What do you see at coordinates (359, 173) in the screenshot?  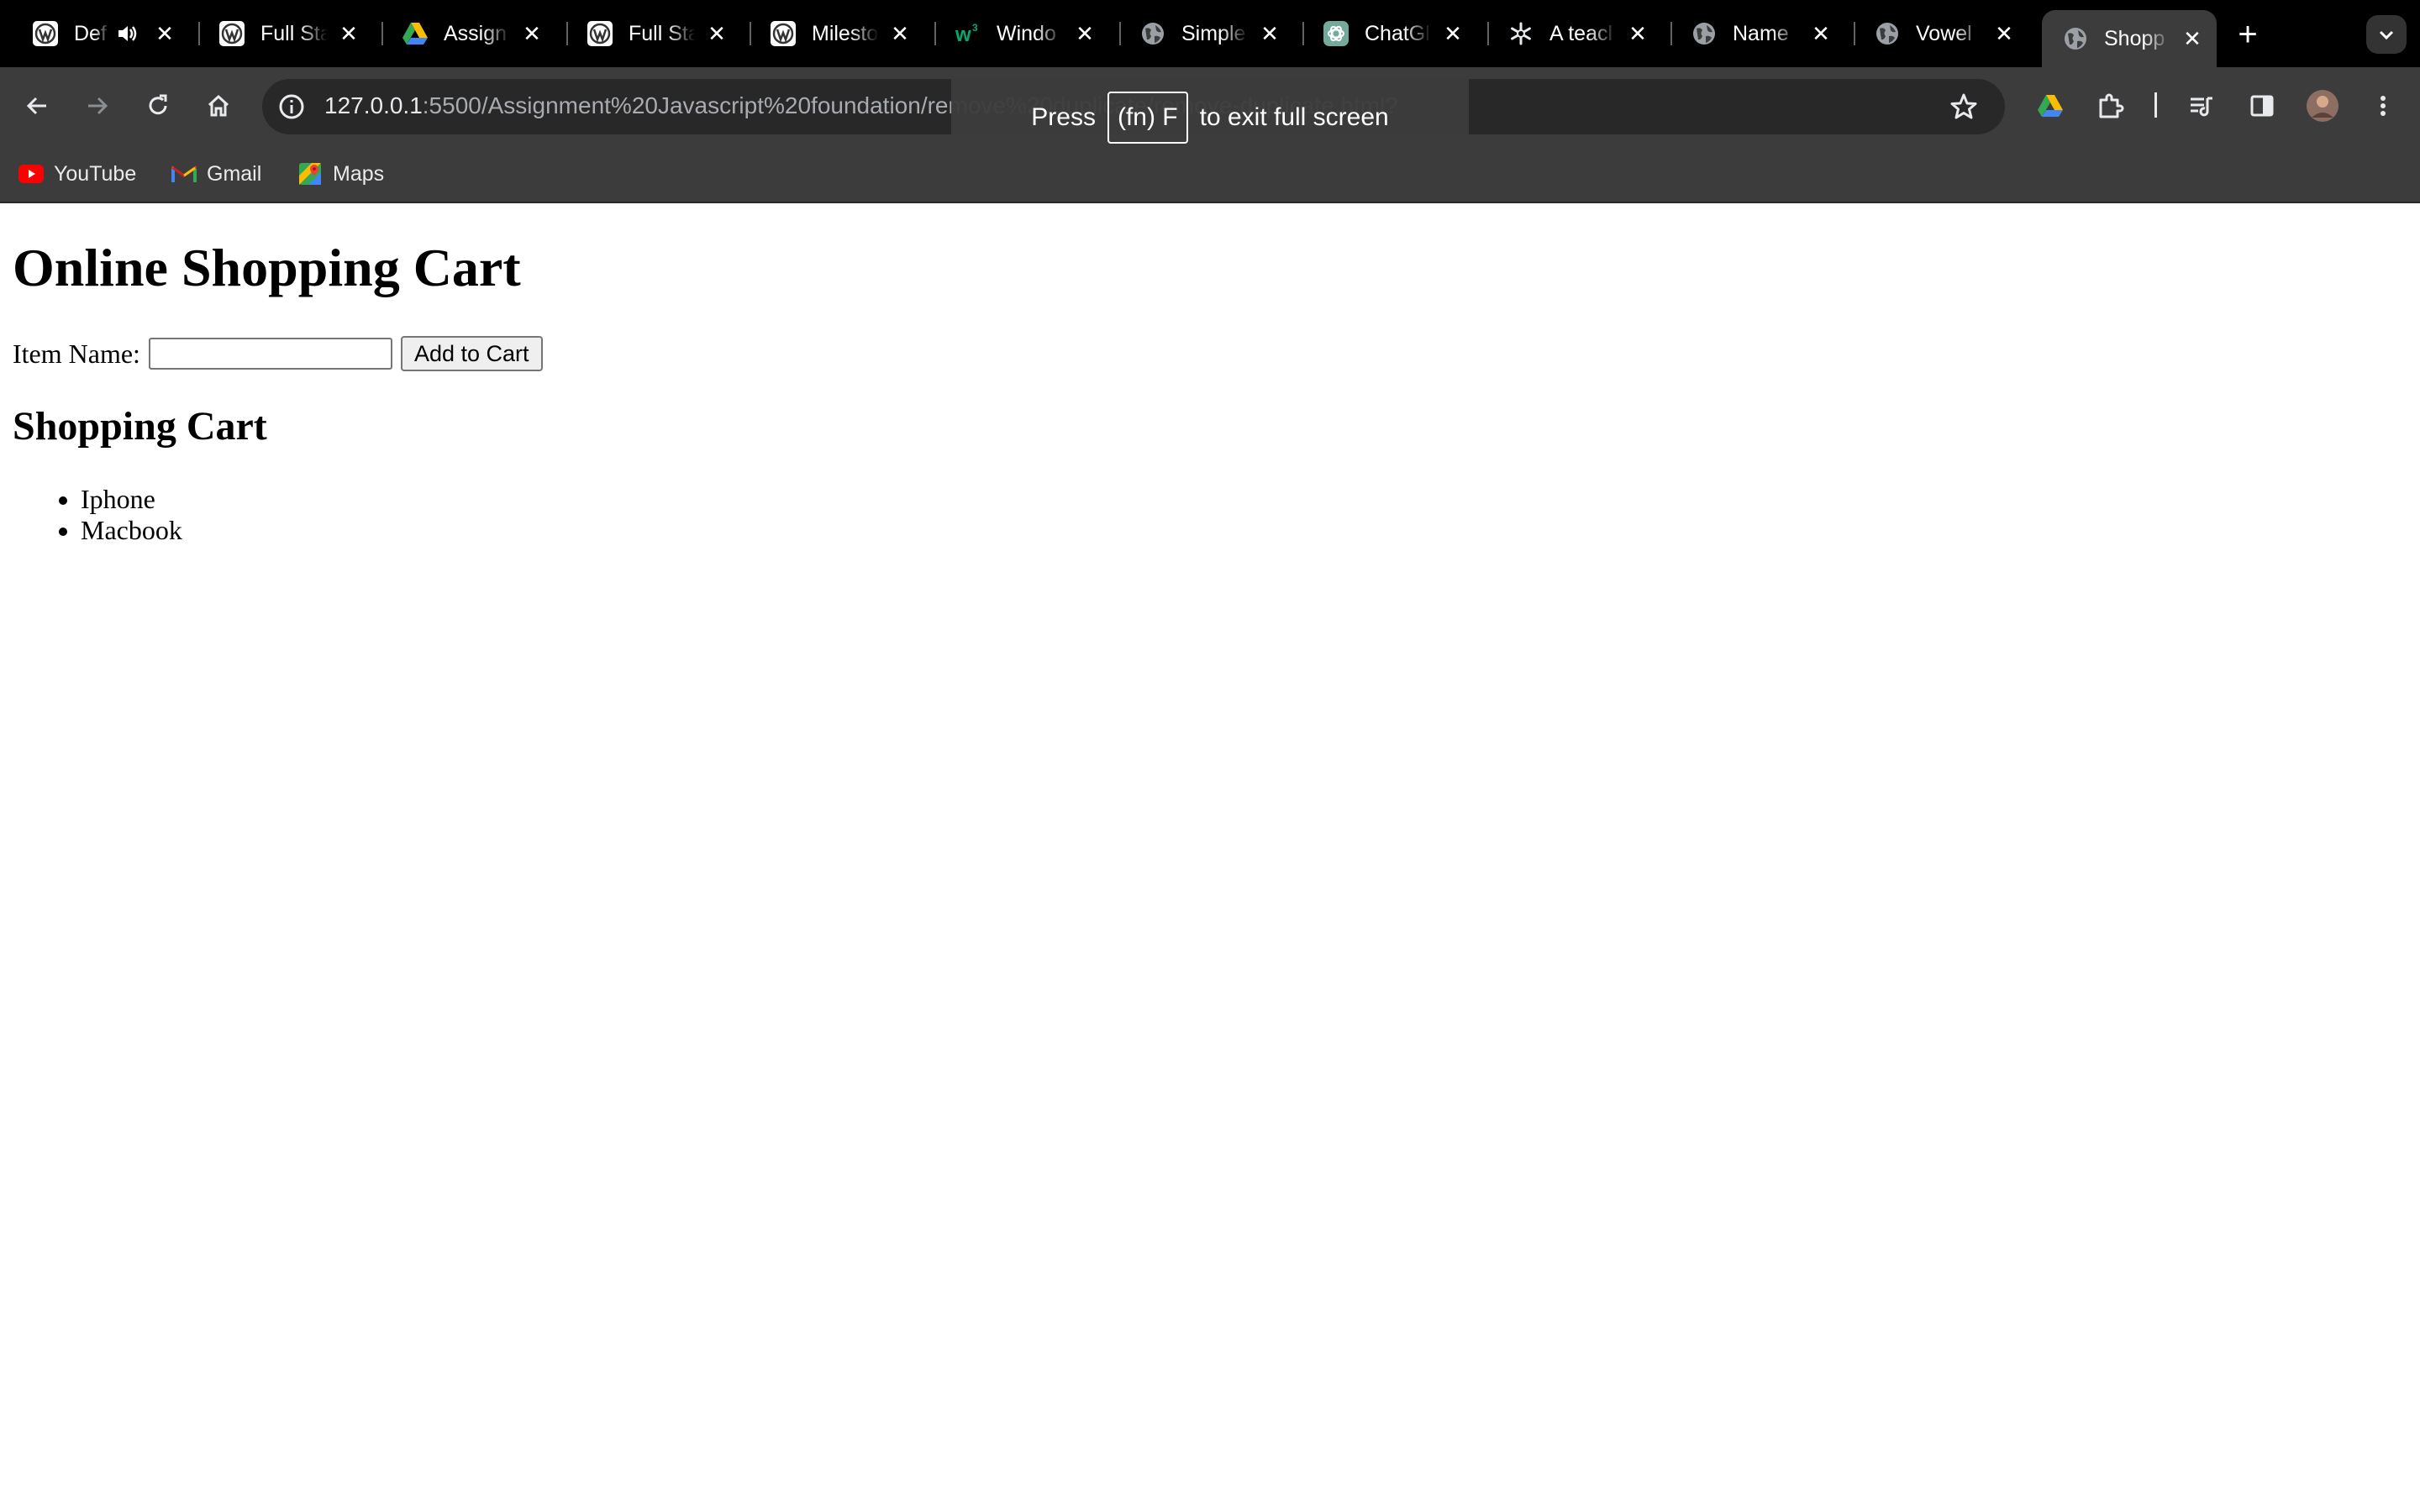 I see `bookmark-label: Maps` at bounding box center [359, 173].